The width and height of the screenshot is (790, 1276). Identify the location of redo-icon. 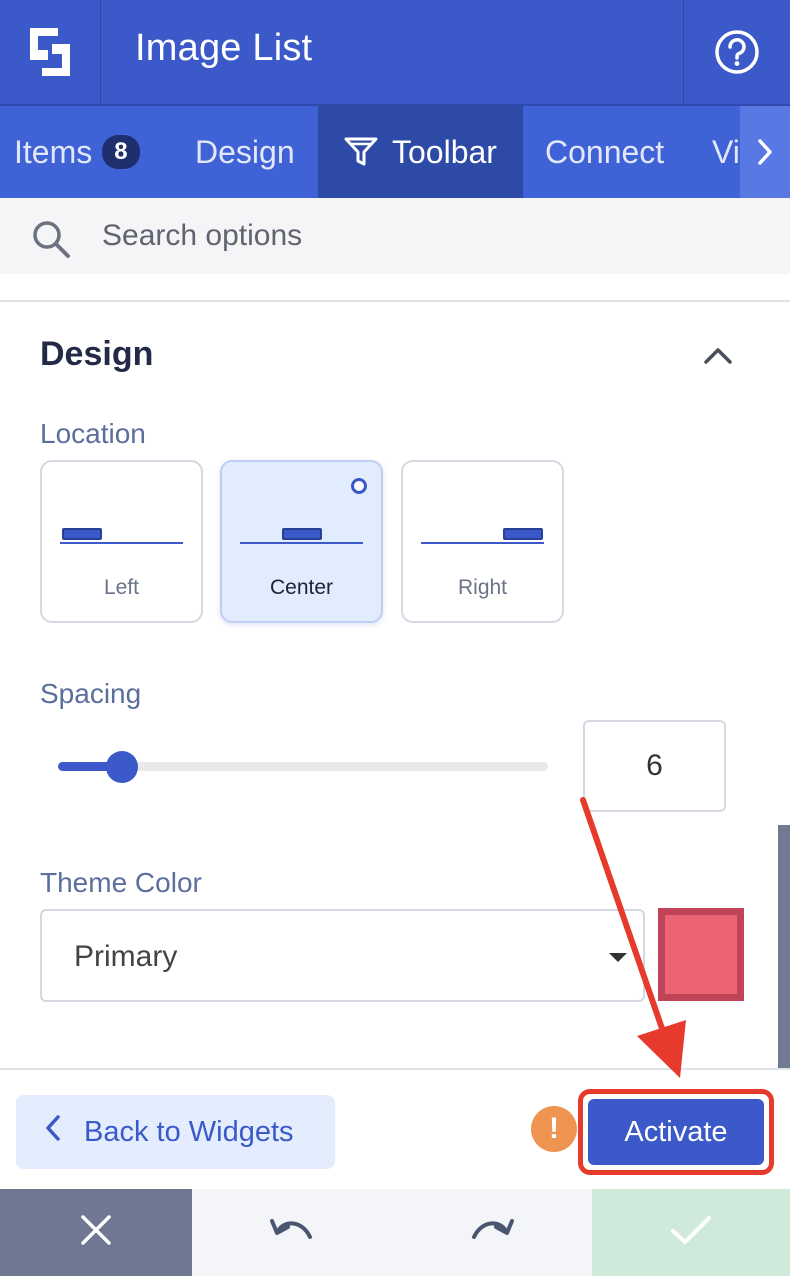
(492, 1232).